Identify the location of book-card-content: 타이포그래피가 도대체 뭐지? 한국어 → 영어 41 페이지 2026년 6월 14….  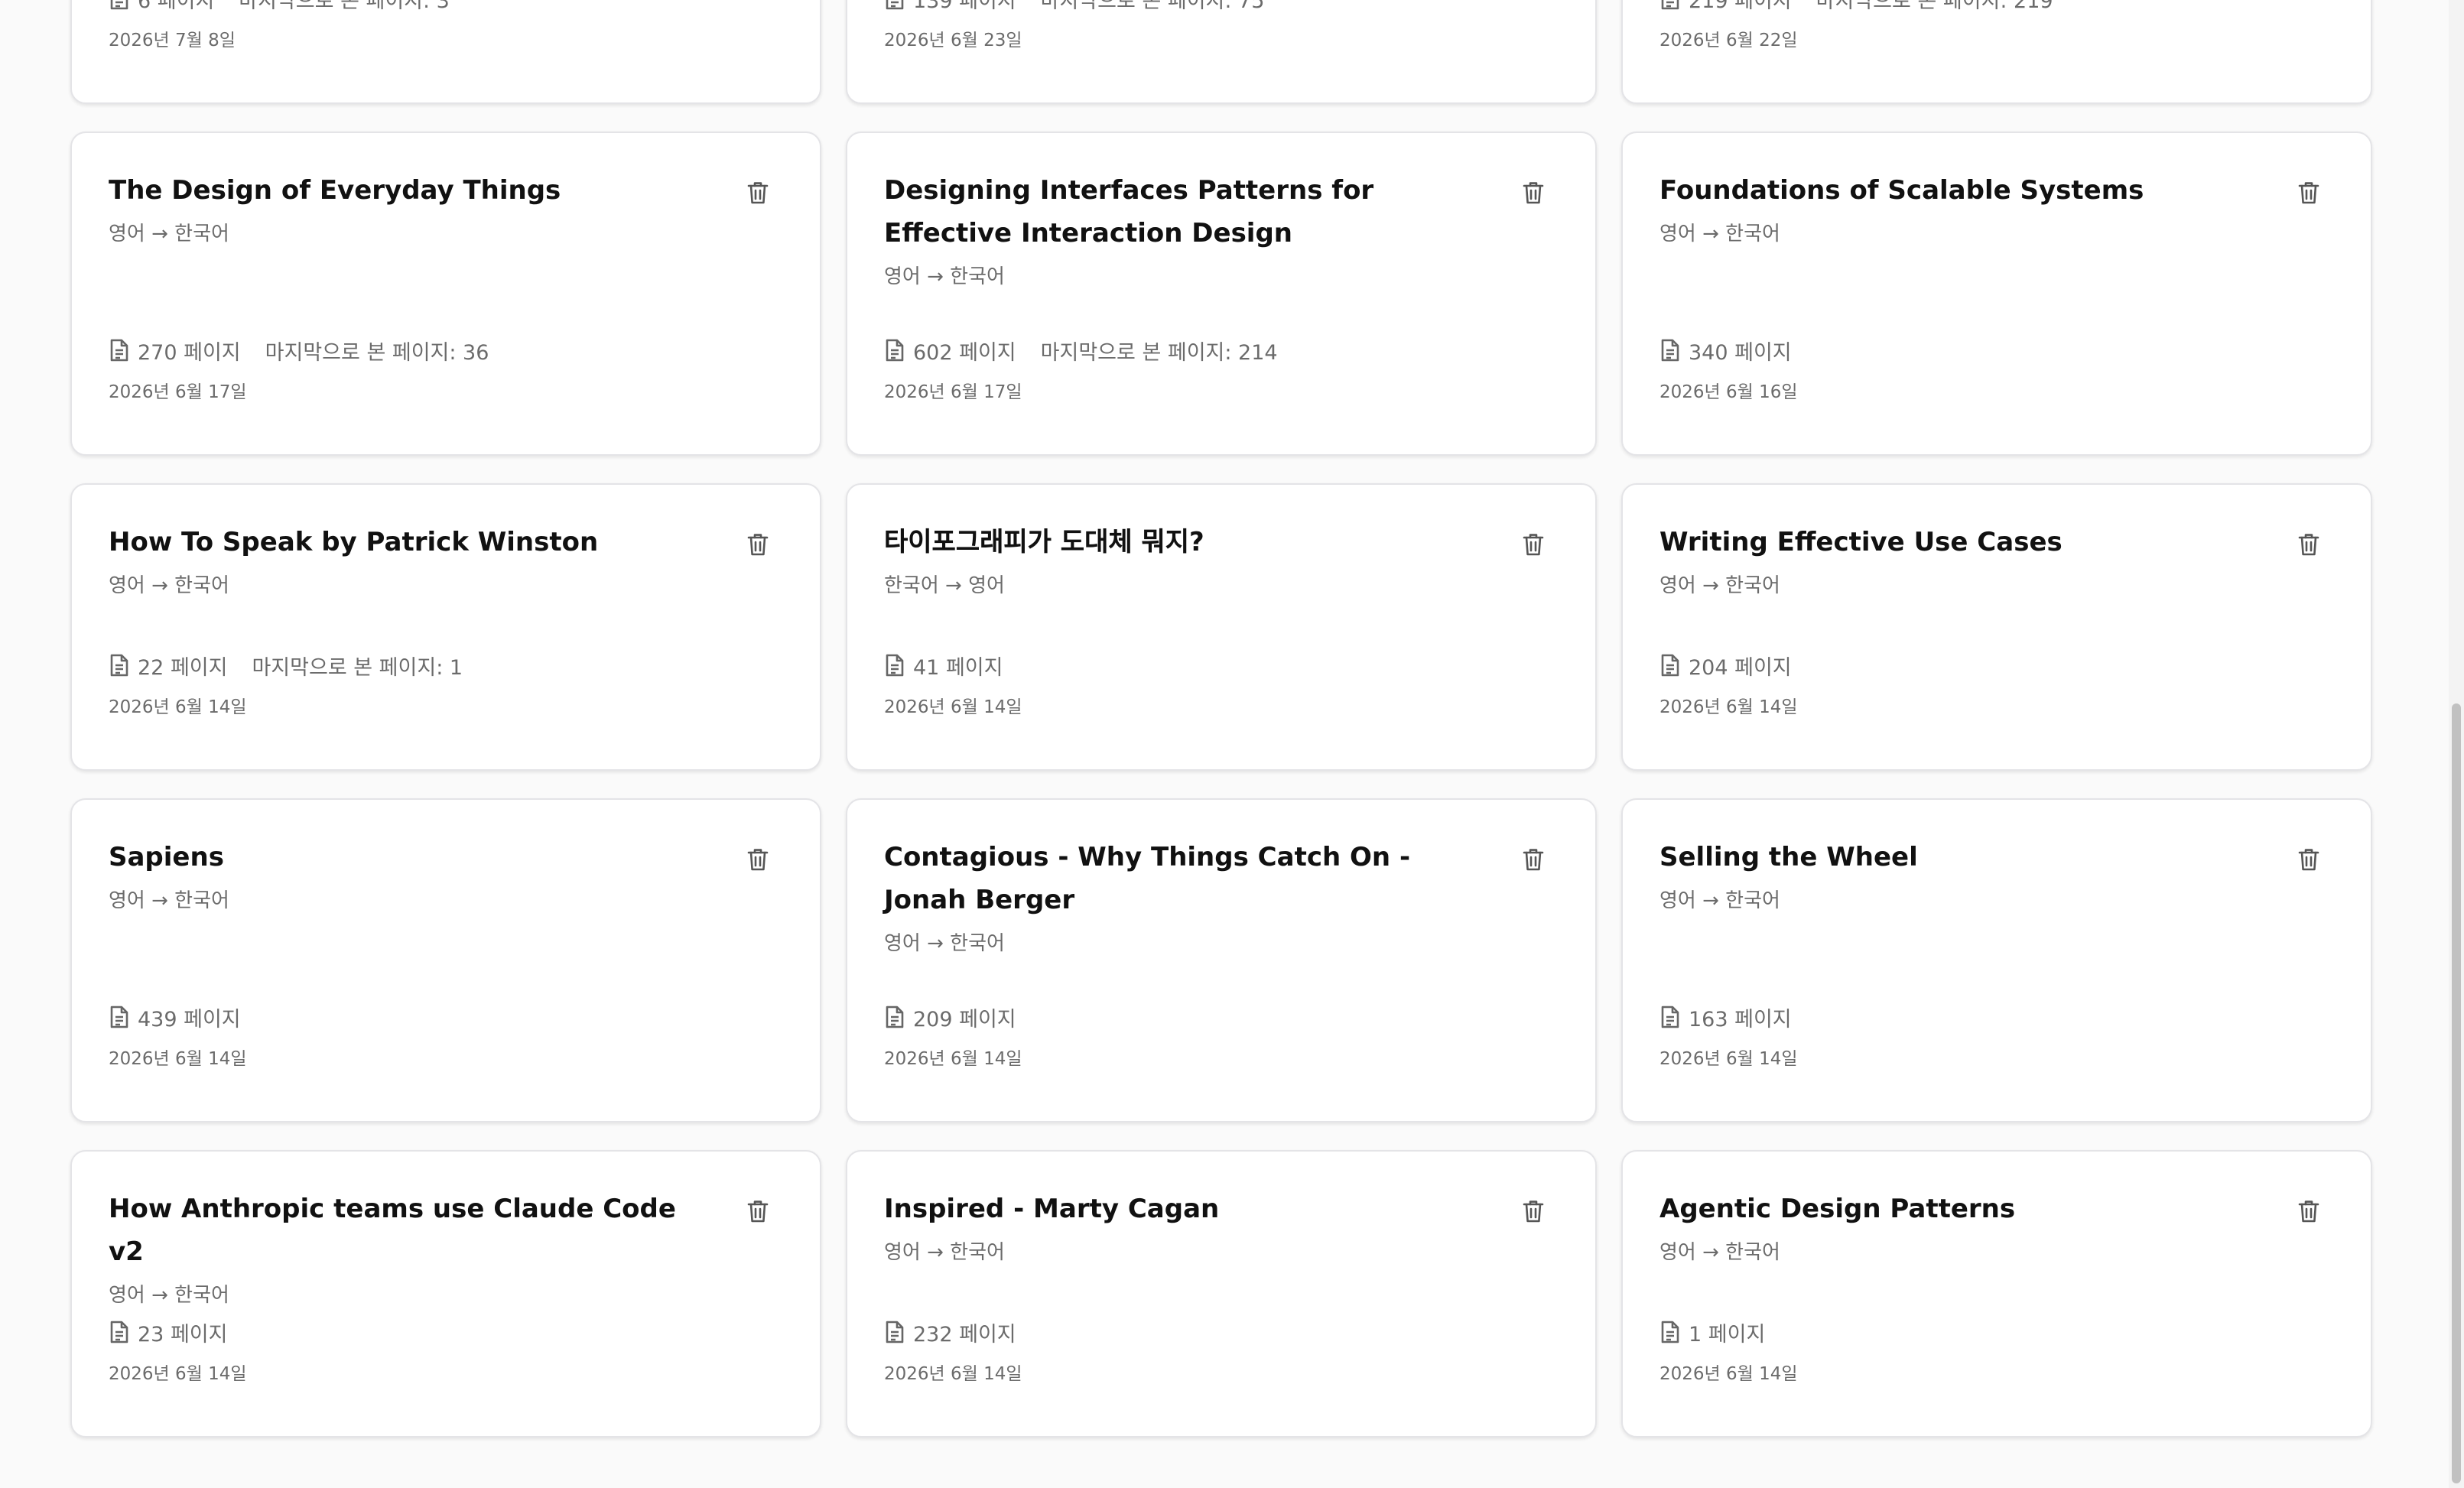
(1221, 634).